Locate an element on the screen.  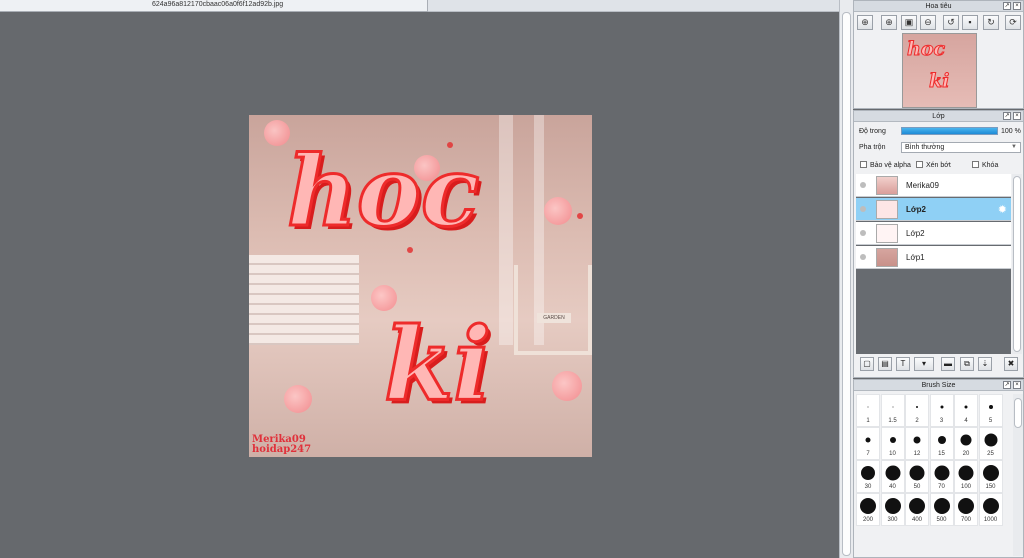
panel-title: Brush Size is located at coordinates (938, 385).